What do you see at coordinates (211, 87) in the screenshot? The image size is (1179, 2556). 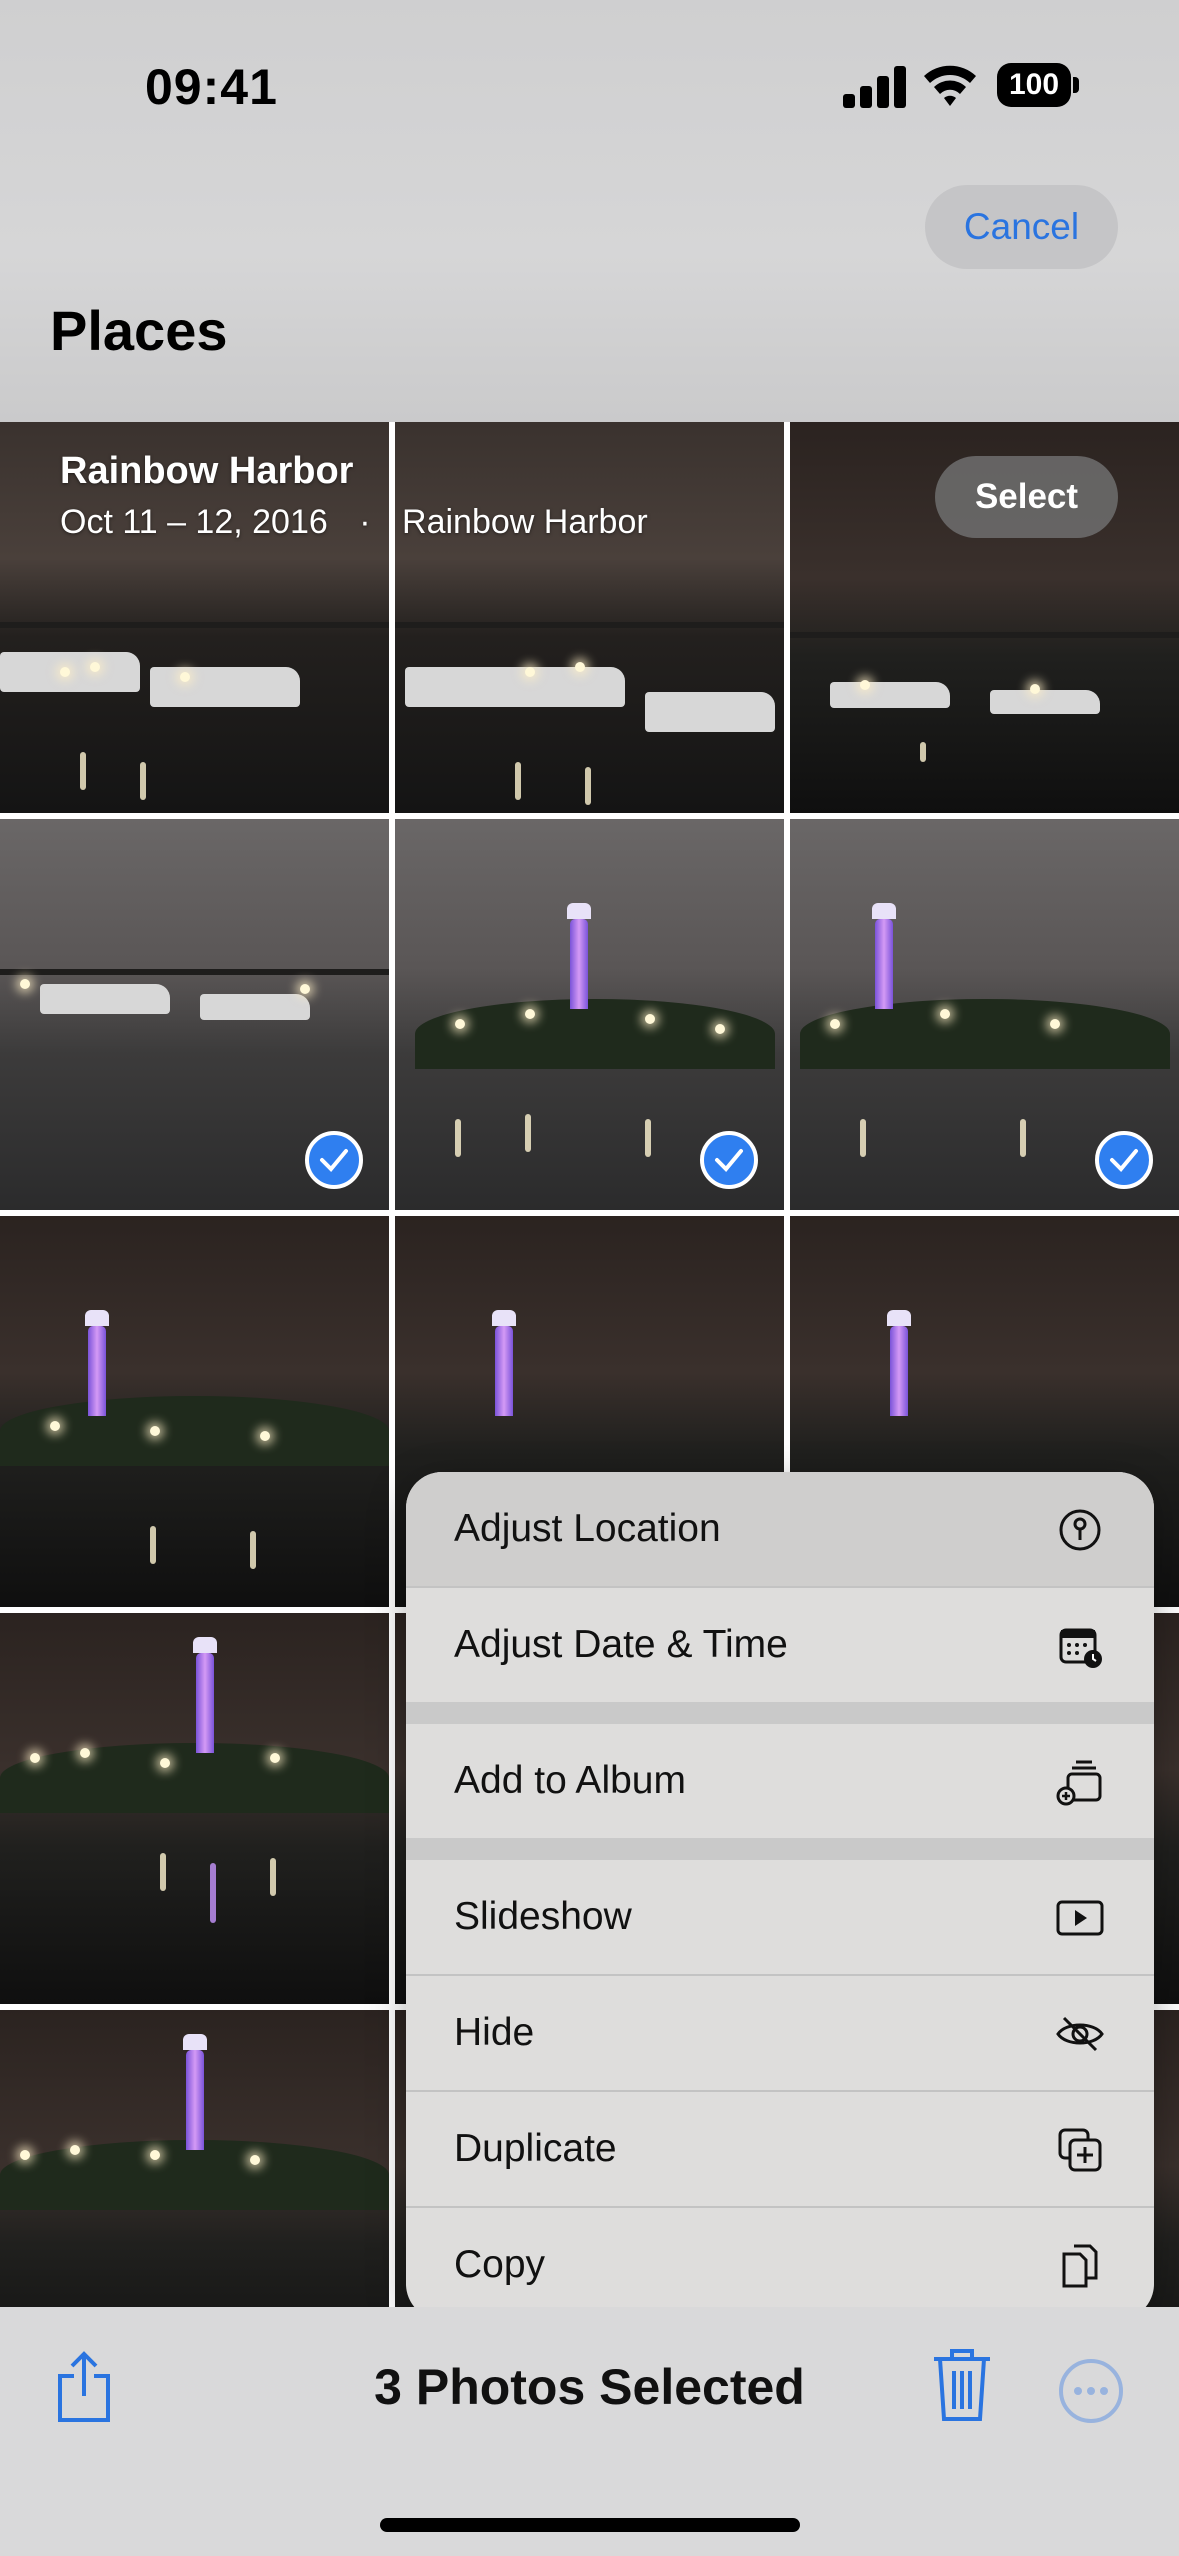 I see `status-time: 09:41` at bounding box center [211, 87].